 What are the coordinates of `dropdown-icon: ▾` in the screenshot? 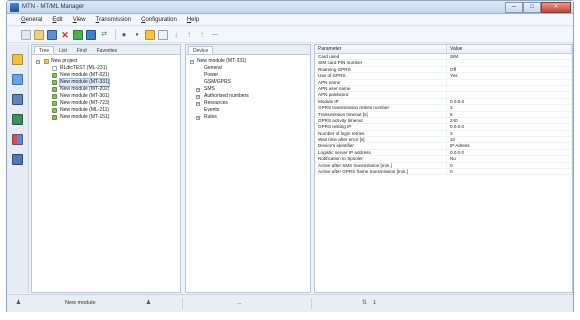 It's located at (137, 35).